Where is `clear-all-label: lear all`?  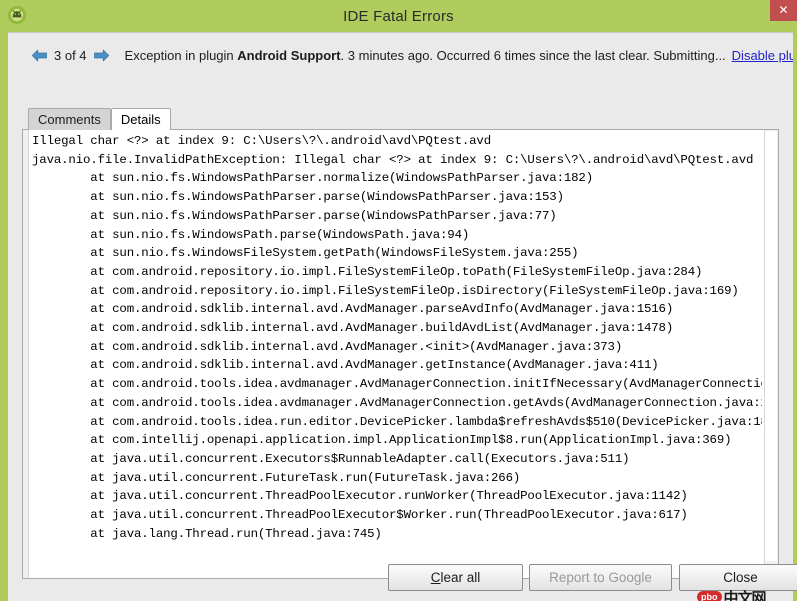
clear-all-label: lear all is located at coordinates (460, 577).